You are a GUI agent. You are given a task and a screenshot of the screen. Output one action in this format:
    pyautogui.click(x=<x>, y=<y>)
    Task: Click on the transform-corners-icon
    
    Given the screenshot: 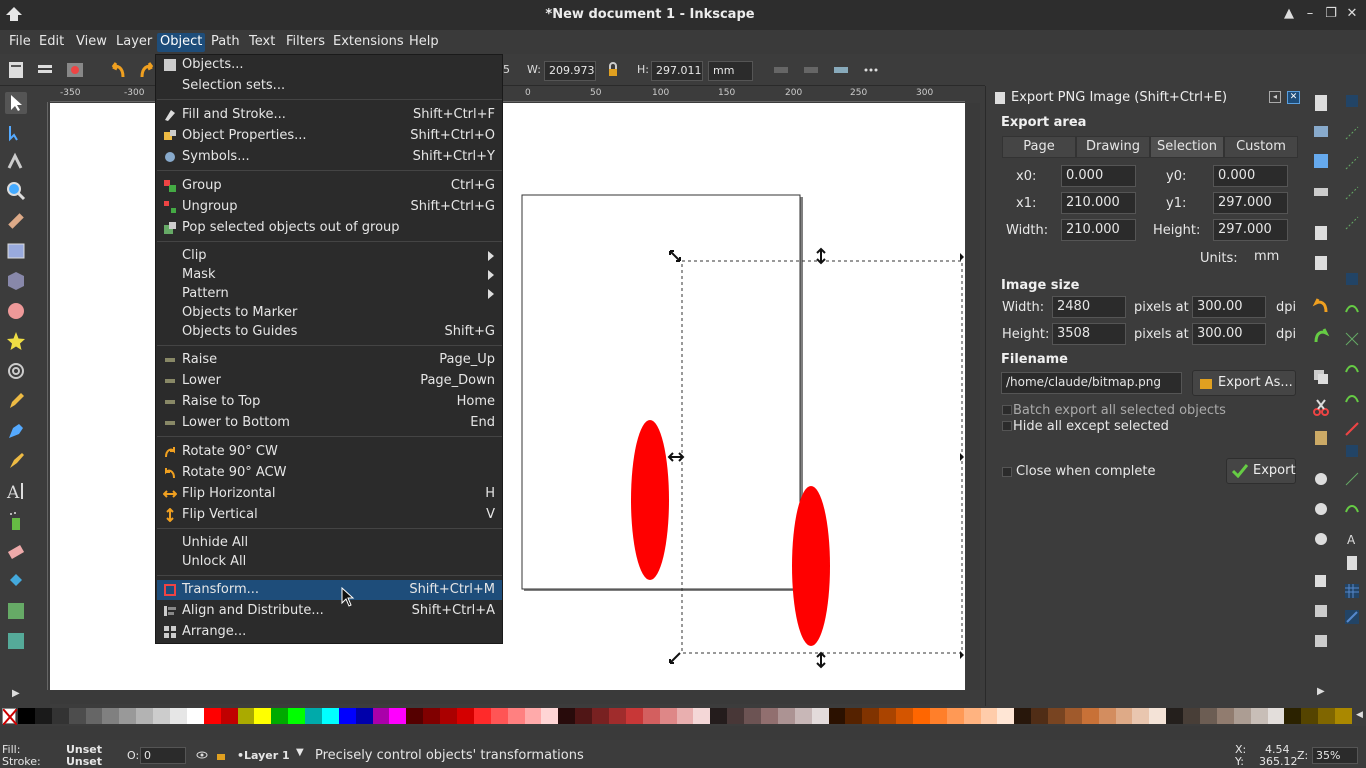 What is the action you would take?
    pyautogui.click(x=811, y=70)
    